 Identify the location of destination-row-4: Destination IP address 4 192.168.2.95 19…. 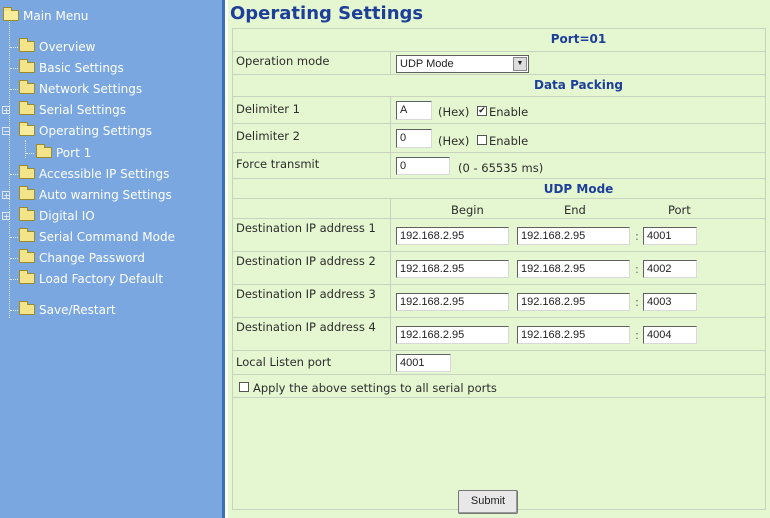
(499, 333).